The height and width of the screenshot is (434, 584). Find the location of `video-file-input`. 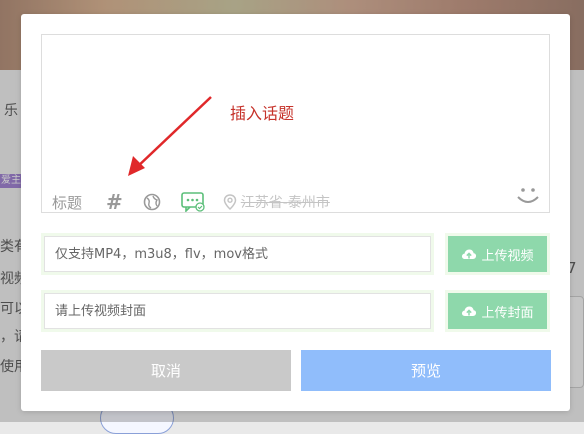

video-file-input is located at coordinates (237, 254).